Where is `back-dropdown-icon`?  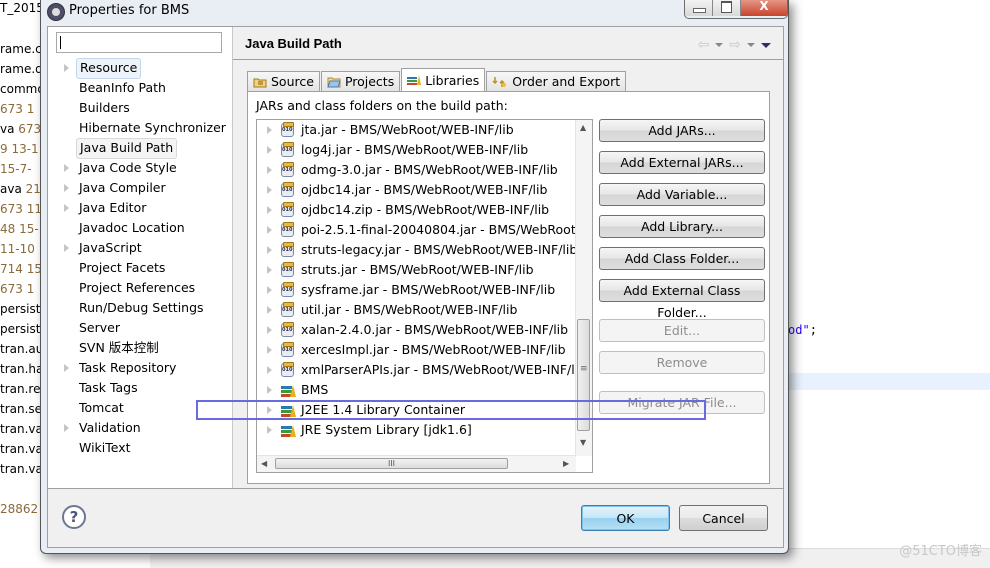
back-dropdown-icon is located at coordinates (719, 45).